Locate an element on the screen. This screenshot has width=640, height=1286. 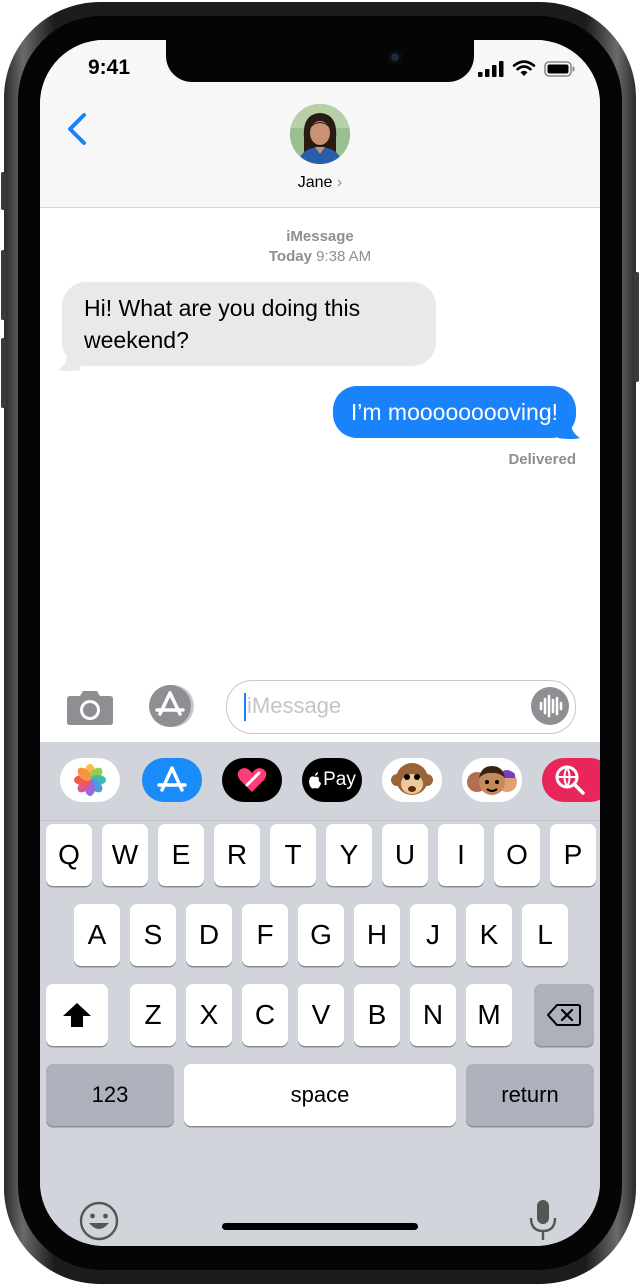
apple-pay-label: Pay is located at coordinates (339, 779).